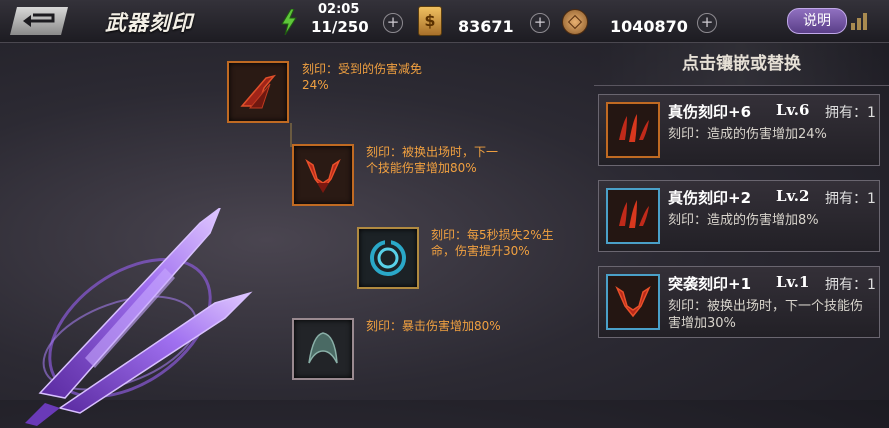 Image resolution: width=889 pixels, height=428 pixels. What do you see at coordinates (492, 243) in the screenshot?
I see `imprint-slot-3-desc: 刻印：每5秒损失2%生命，伤害提升30%` at bounding box center [492, 243].